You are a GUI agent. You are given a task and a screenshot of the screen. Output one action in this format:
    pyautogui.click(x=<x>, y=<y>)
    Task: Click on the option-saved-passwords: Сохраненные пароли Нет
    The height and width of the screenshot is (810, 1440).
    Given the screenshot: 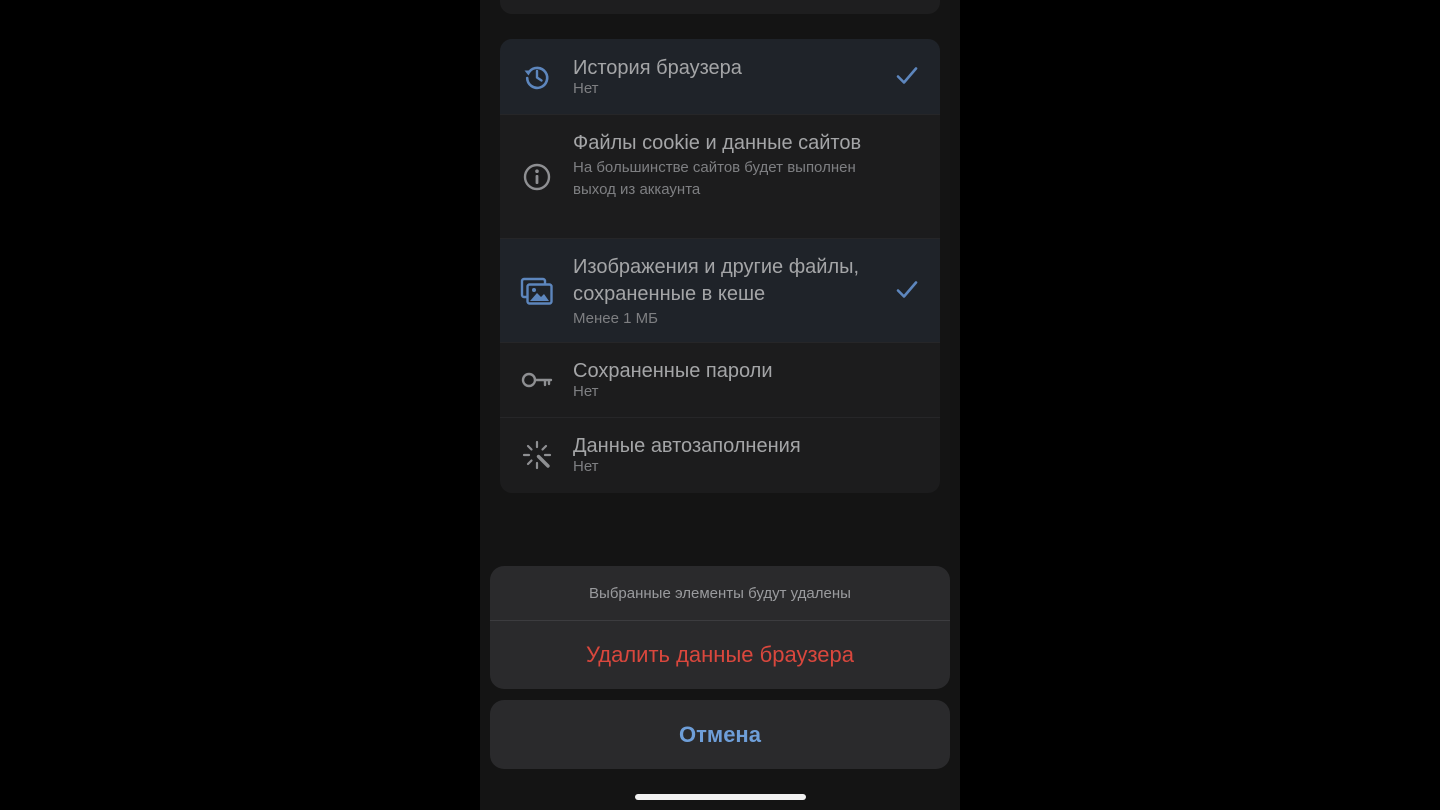 What is the action you would take?
    pyautogui.click(x=720, y=380)
    